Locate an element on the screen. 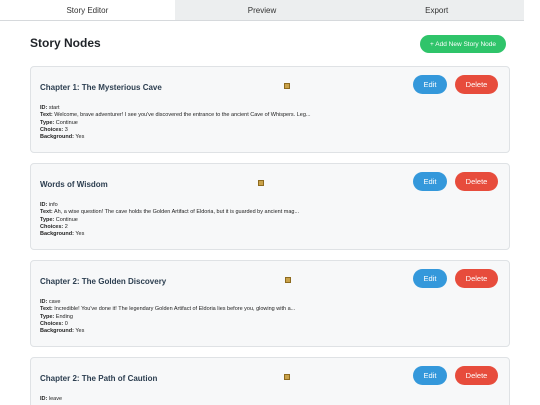 Image resolution: width=540 pixels, height=405 pixels. node-id: start is located at coordinates (54, 108).